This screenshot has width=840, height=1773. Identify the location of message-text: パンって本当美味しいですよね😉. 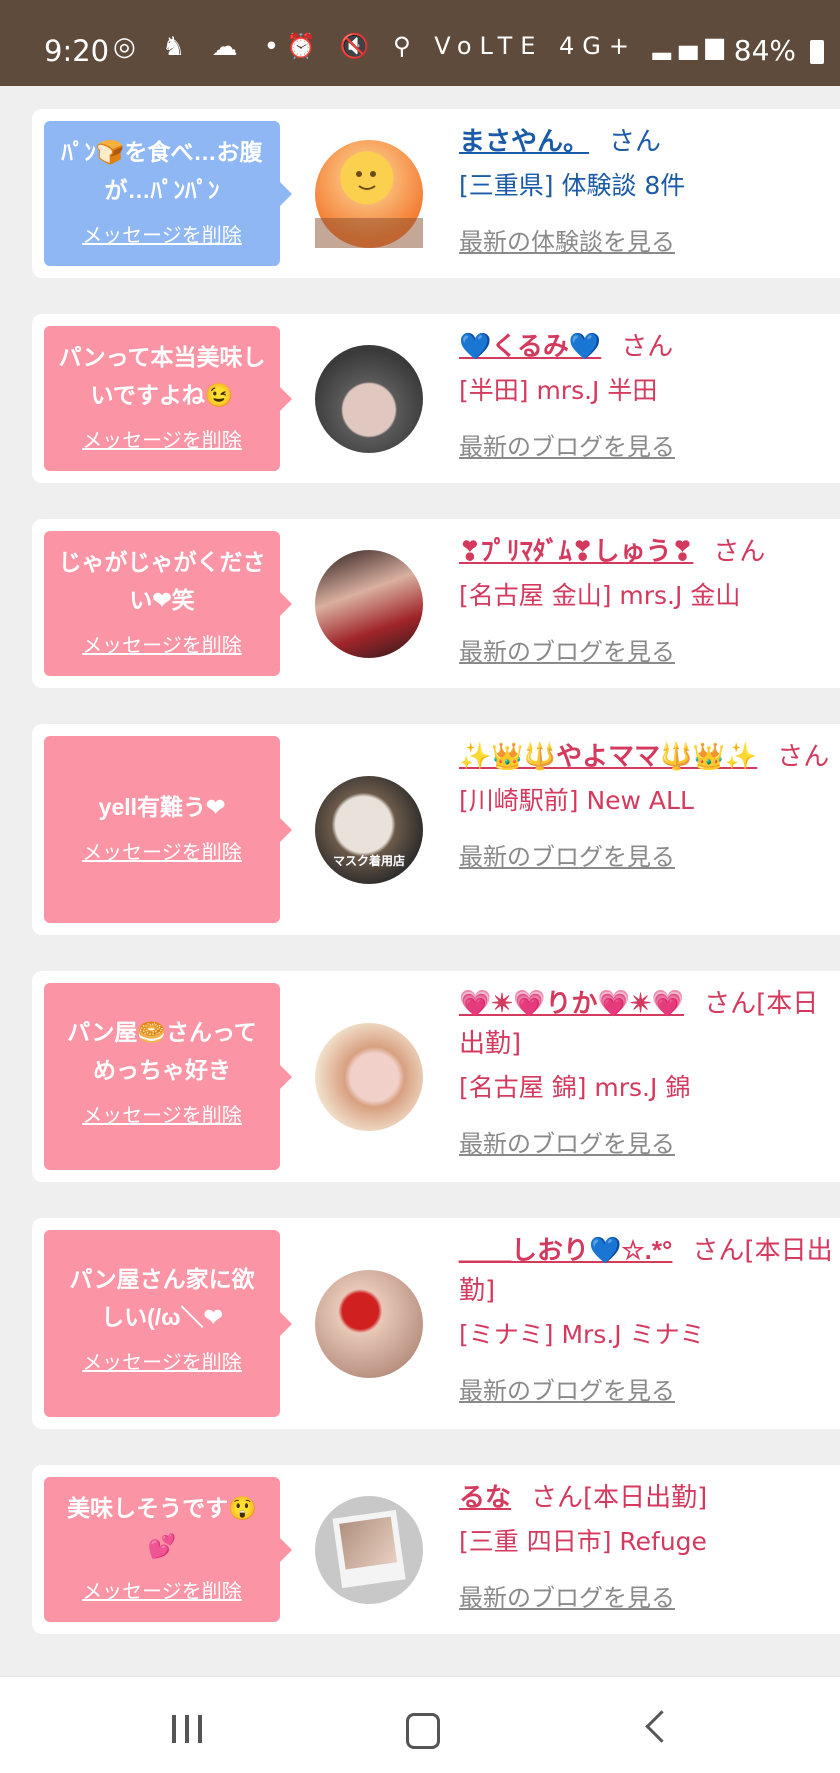
(162, 376).